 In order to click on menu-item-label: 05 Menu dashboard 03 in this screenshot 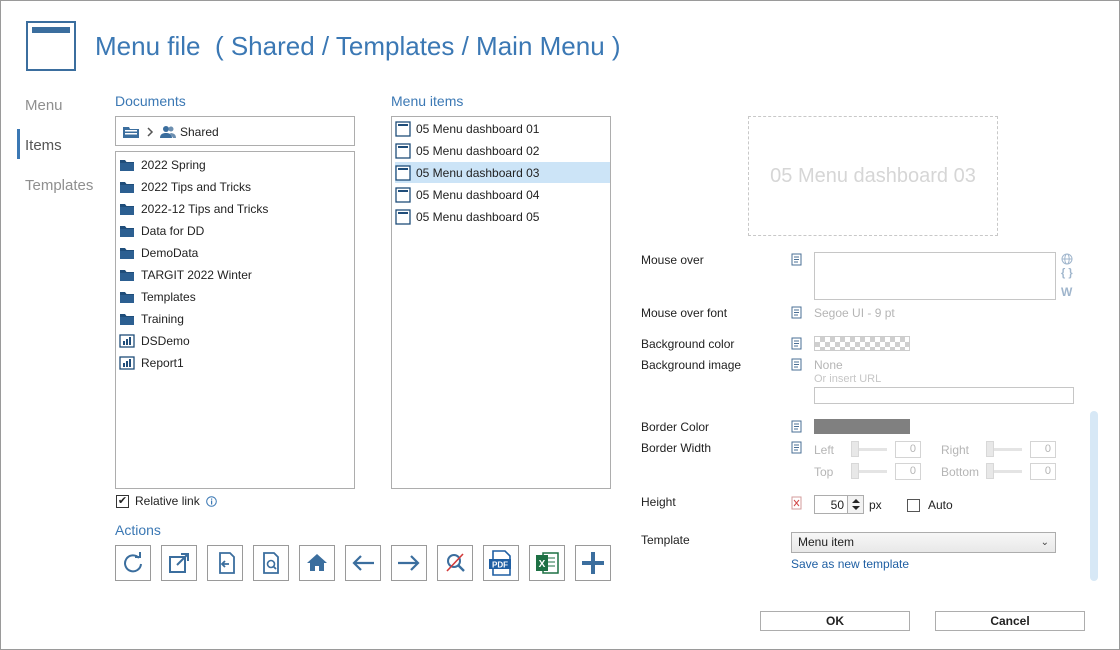, I will do `click(478, 172)`.